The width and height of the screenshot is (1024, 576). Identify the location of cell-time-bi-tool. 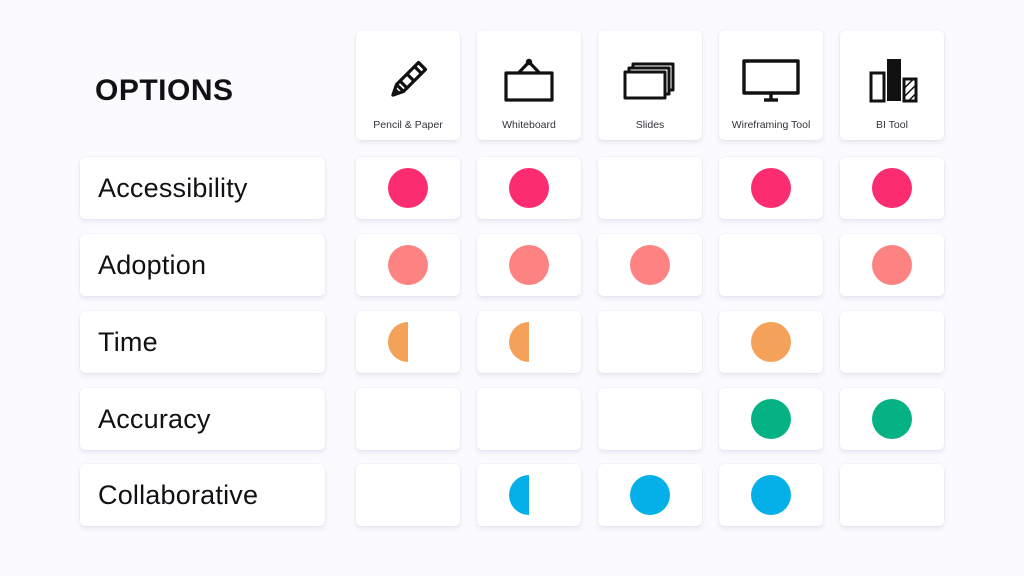
(892, 342).